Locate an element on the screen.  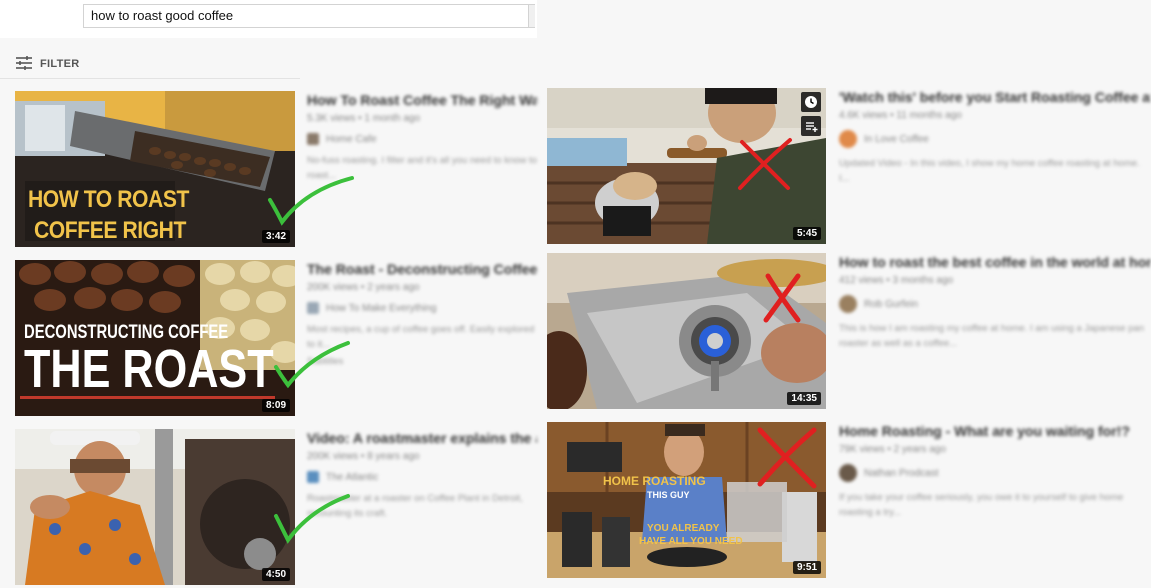
search-bar: how to roast good coffee is located at coordinates (268, 19).